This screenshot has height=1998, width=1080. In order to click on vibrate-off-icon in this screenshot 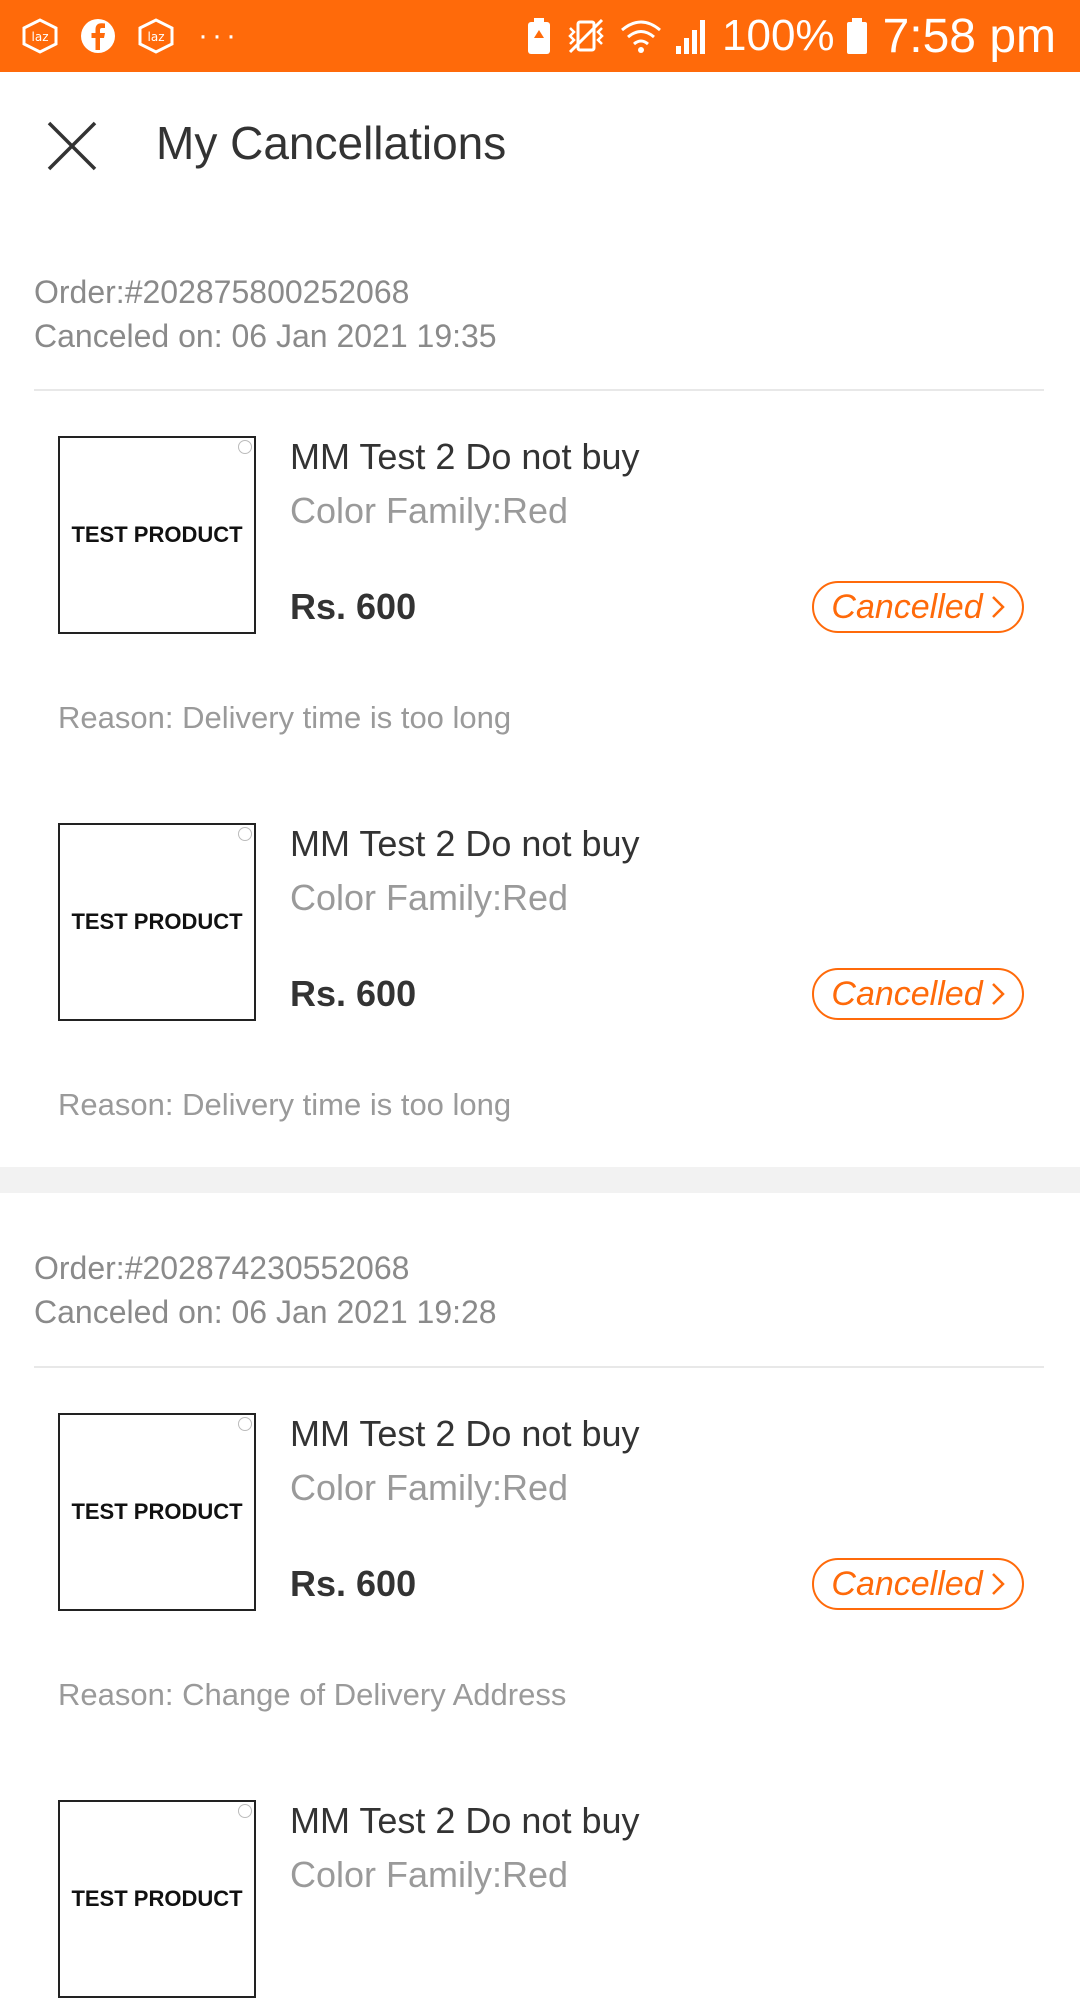, I will do `click(586, 36)`.